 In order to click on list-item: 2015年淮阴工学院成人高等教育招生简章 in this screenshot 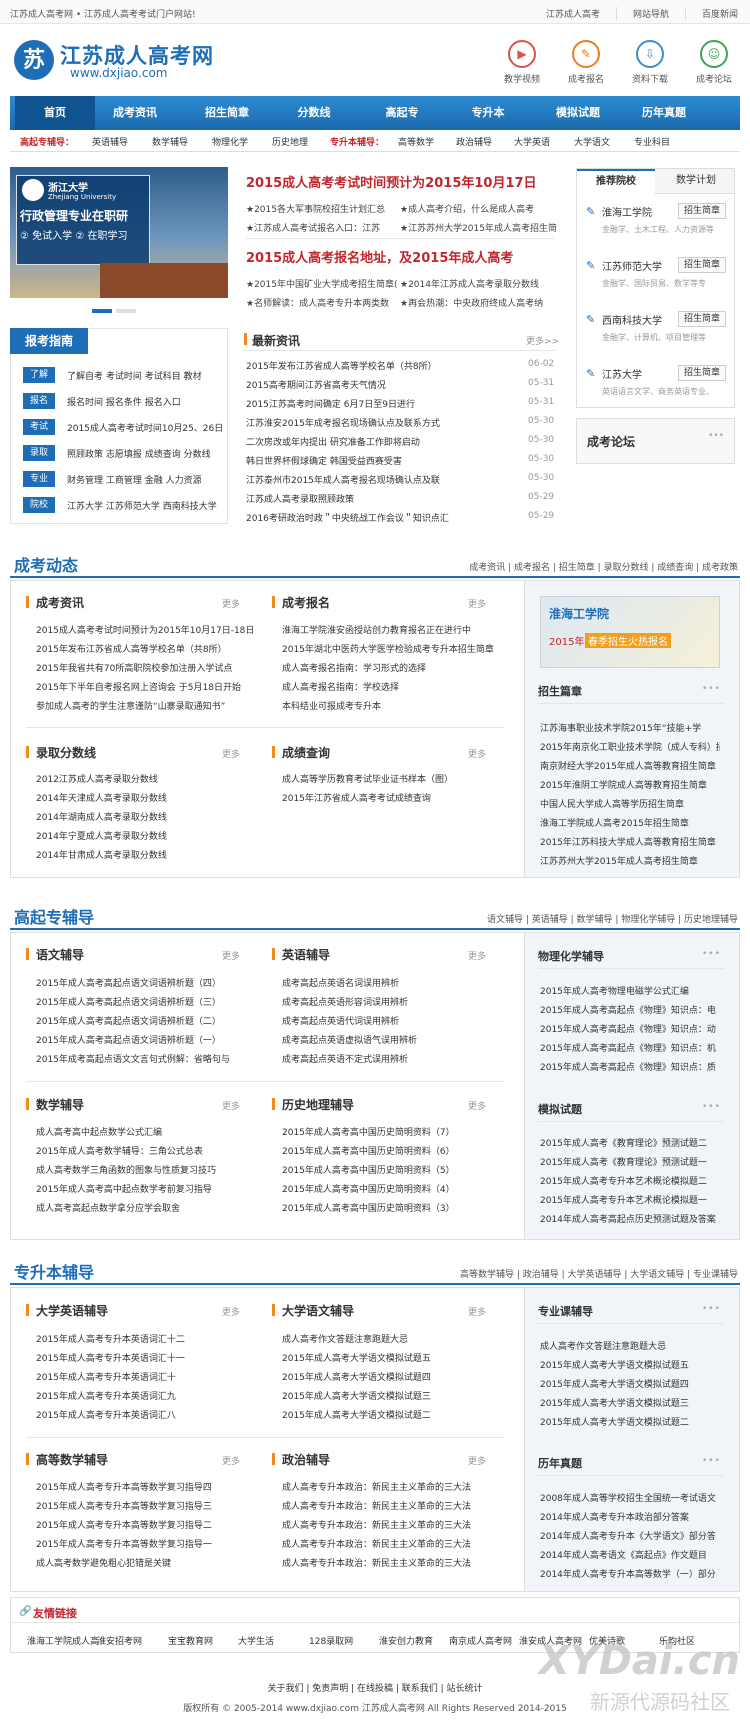, I will do `click(630, 784)`.